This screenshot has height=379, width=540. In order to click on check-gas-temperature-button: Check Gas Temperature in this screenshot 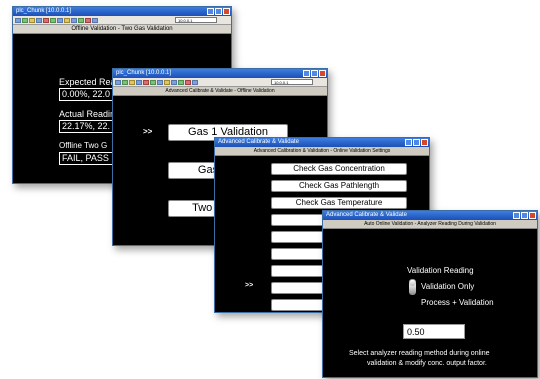, I will do `click(339, 203)`.